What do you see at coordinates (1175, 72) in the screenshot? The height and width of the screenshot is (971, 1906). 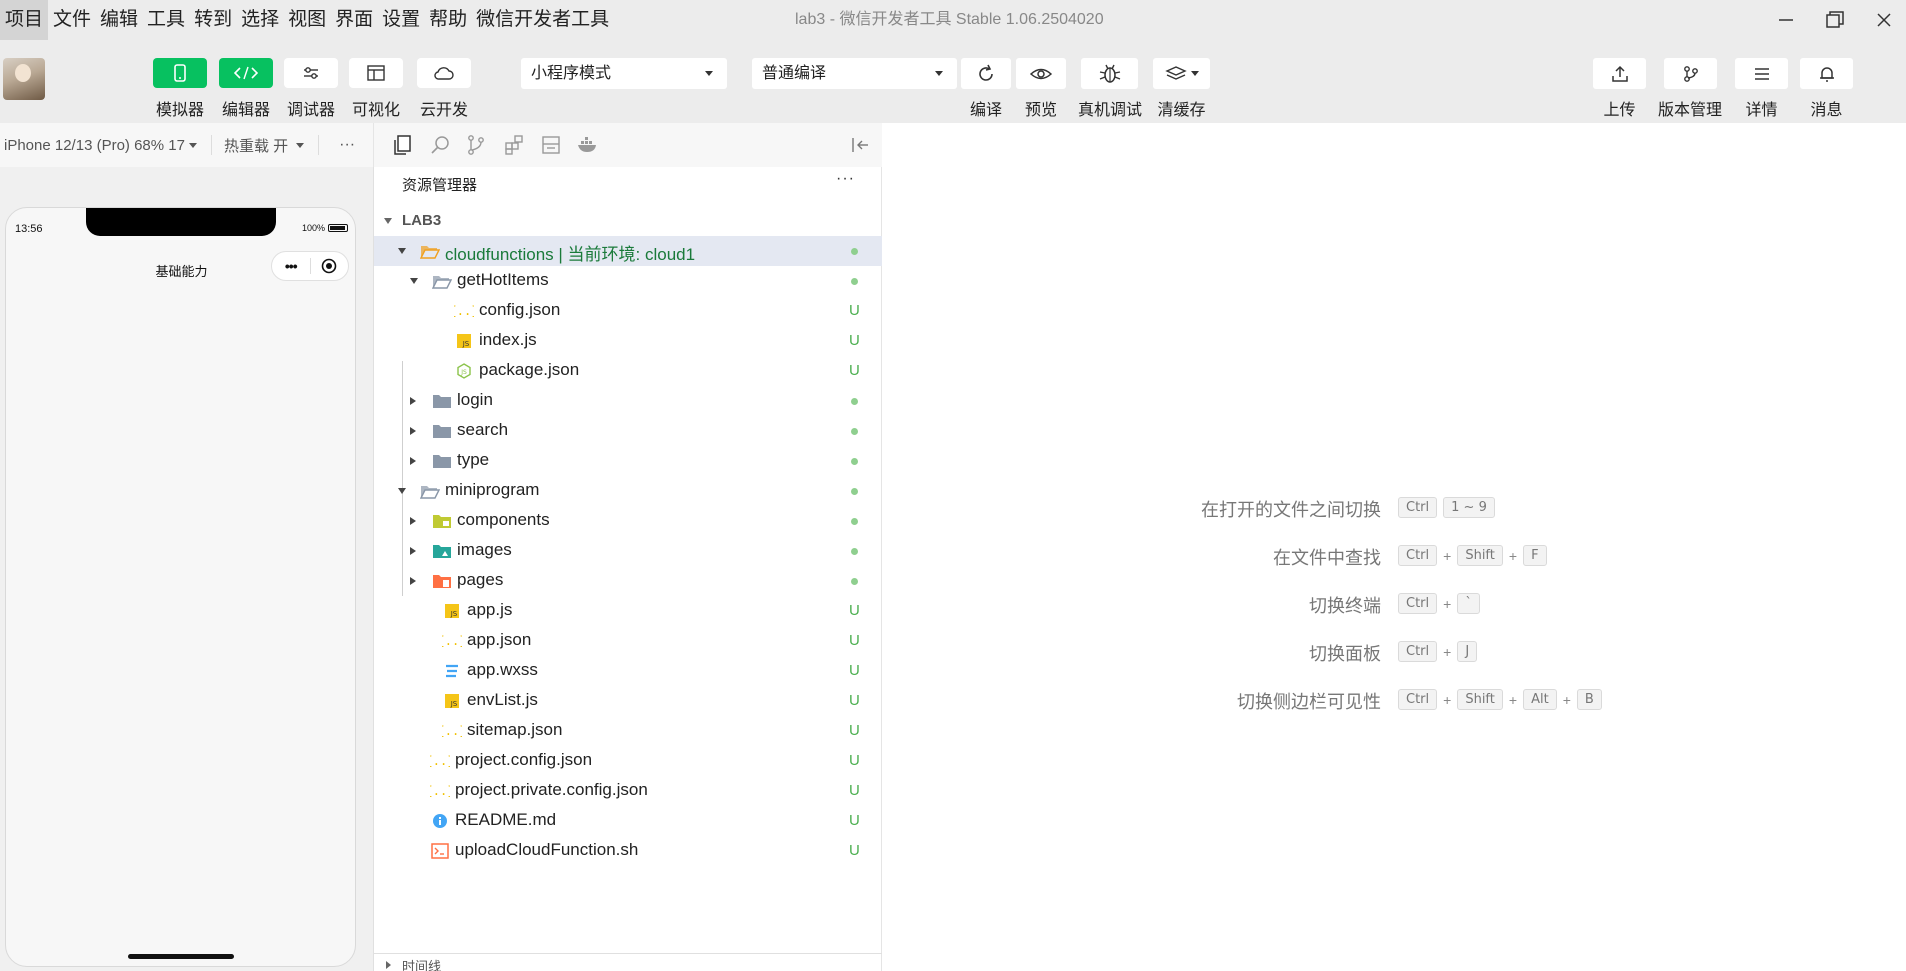 I see `layers-icon` at bounding box center [1175, 72].